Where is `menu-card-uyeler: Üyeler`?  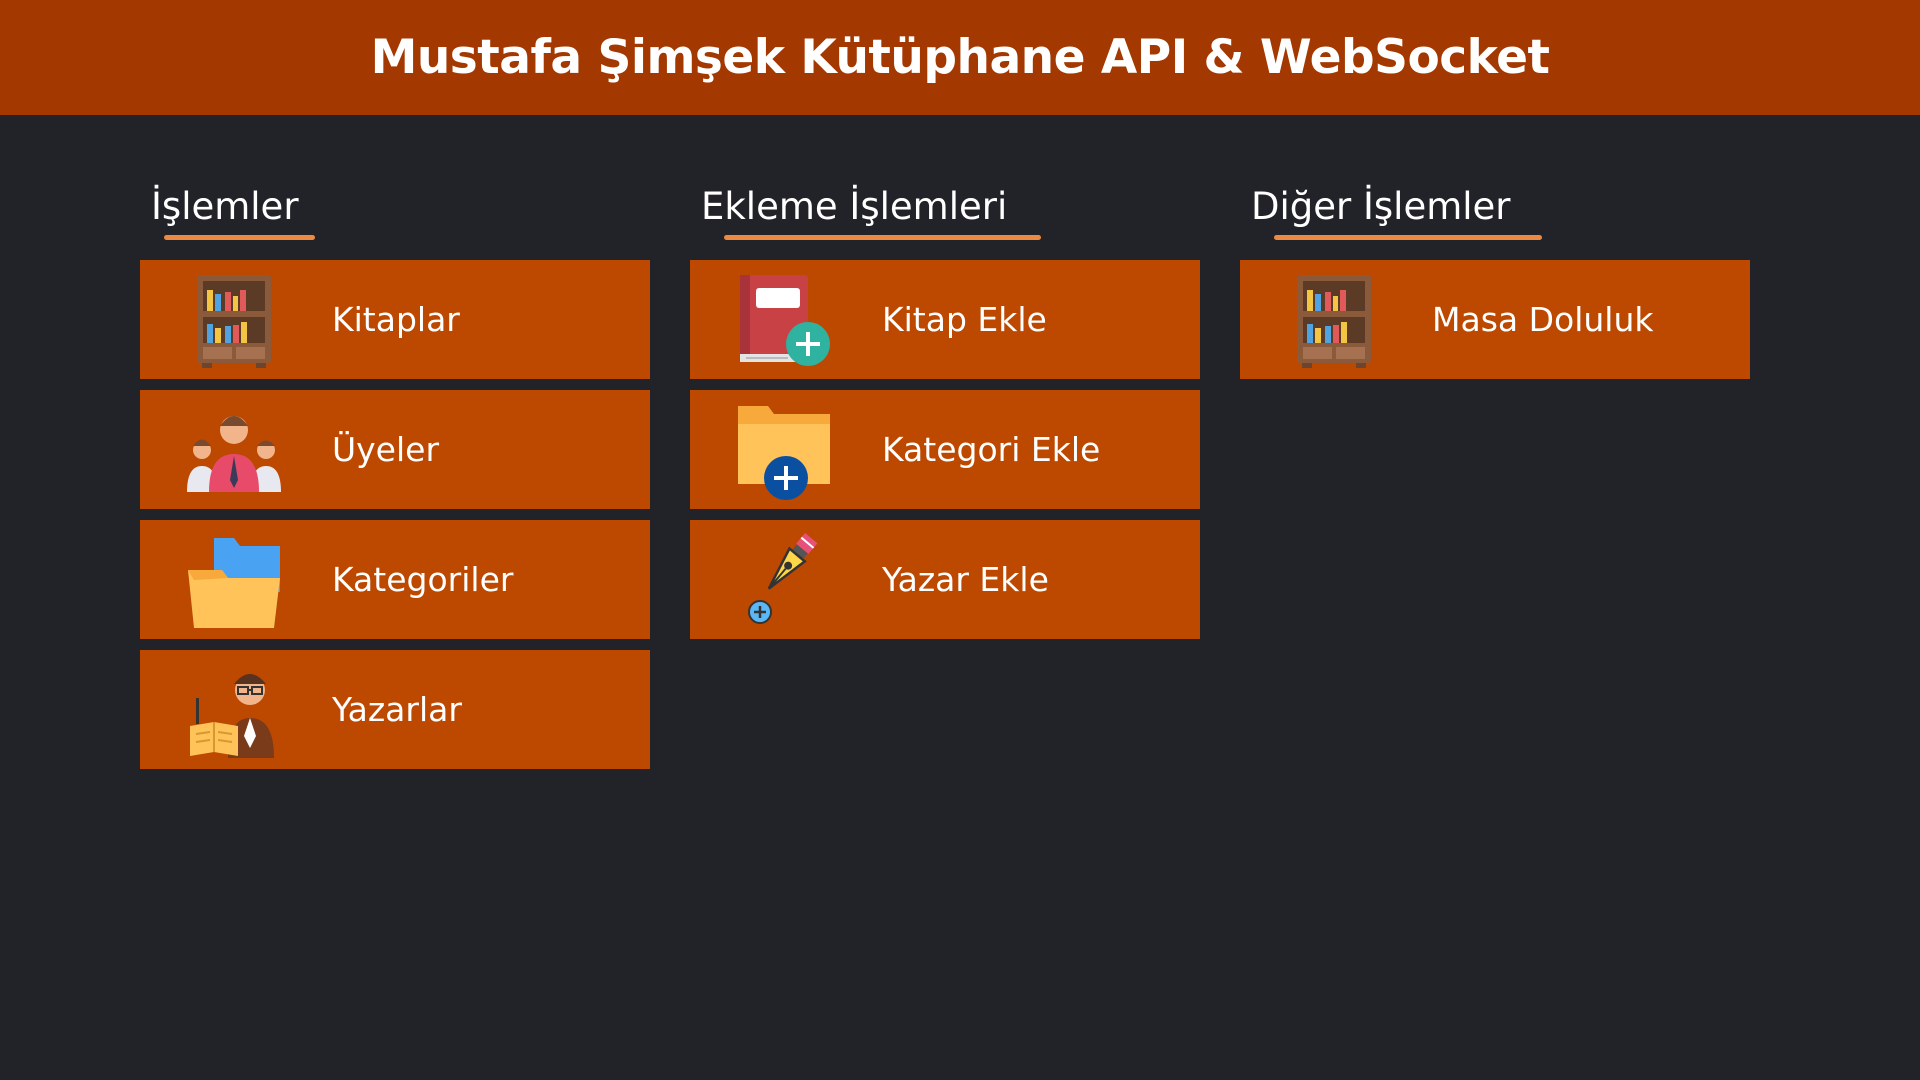
menu-card-uyeler: Üyeler is located at coordinates (395, 449).